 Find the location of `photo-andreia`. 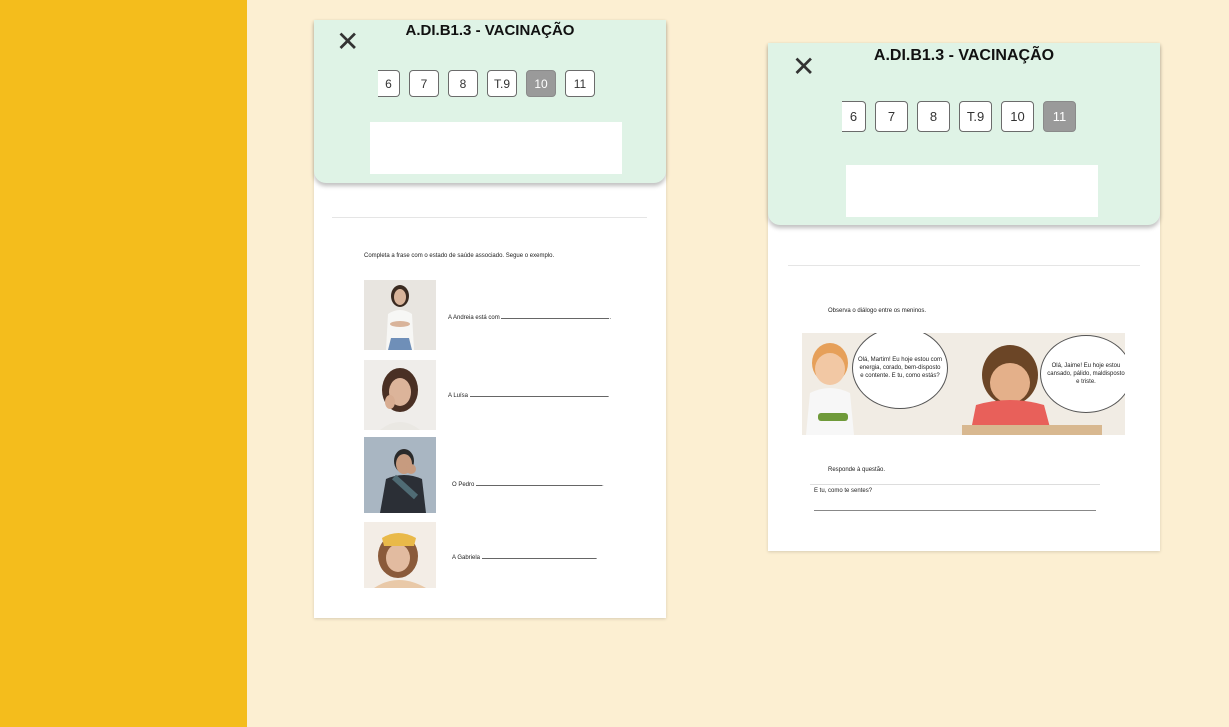

photo-andreia is located at coordinates (400, 315).